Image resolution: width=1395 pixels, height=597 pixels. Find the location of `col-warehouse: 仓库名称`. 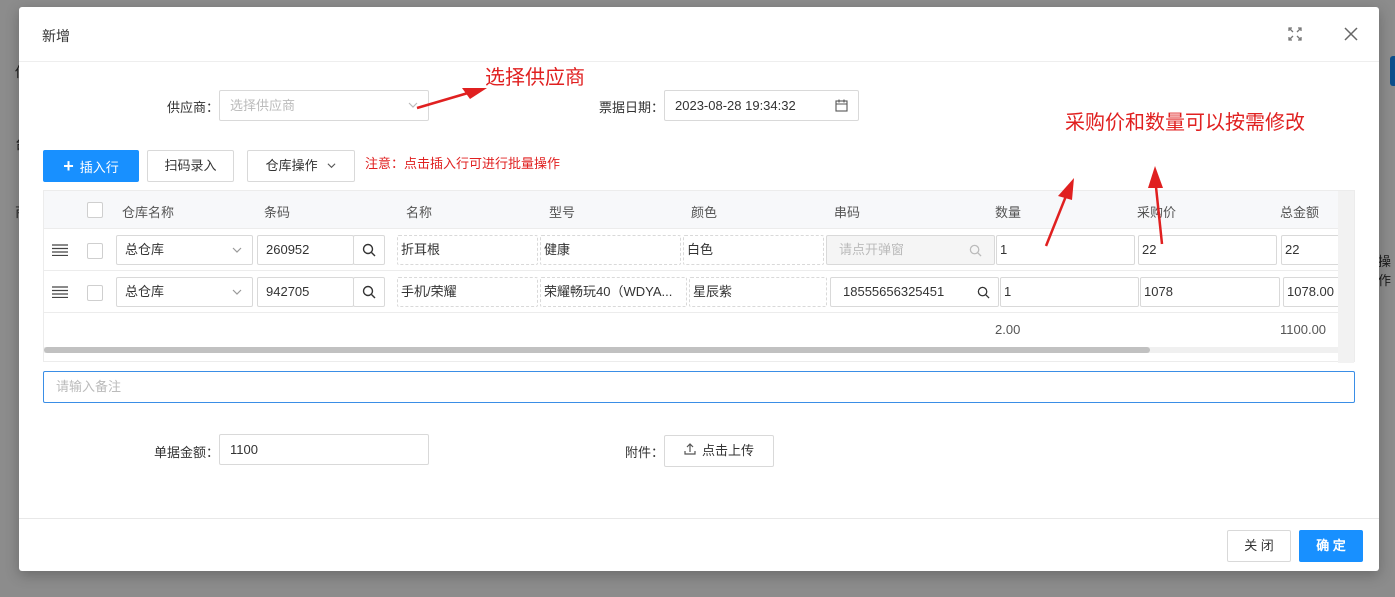

col-warehouse: 仓库名称 is located at coordinates (148, 212).